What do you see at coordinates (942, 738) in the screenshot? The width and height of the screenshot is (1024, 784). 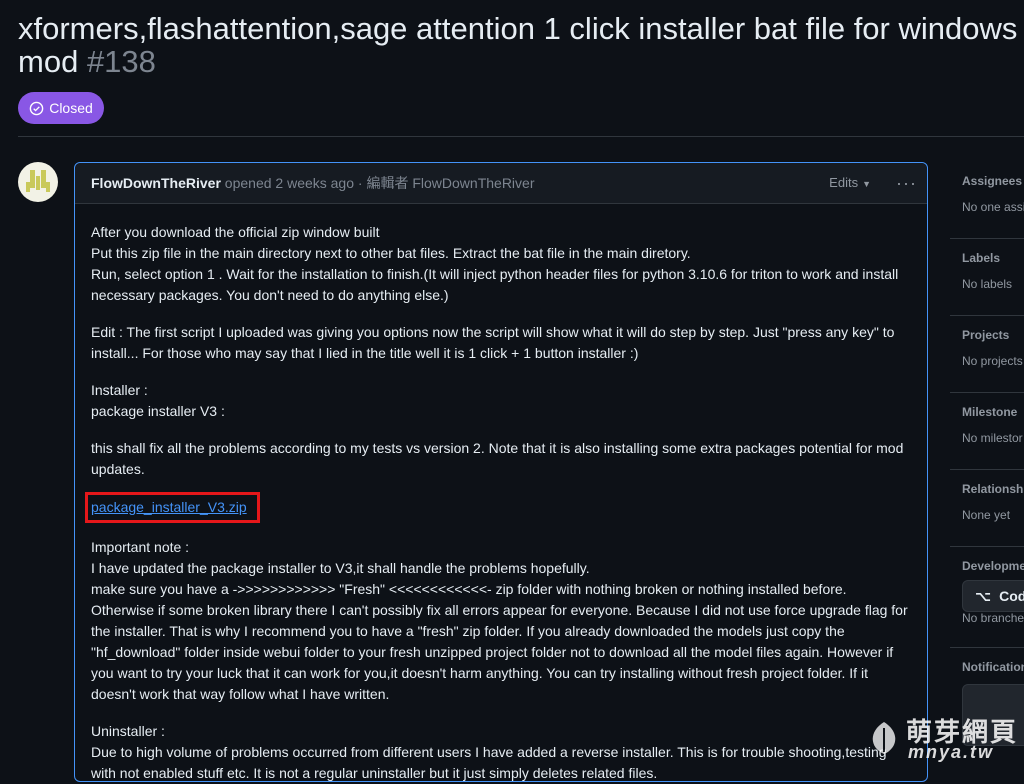 I see `watermark-logo: 萌芽網頁 mnya.tw` at bounding box center [942, 738].